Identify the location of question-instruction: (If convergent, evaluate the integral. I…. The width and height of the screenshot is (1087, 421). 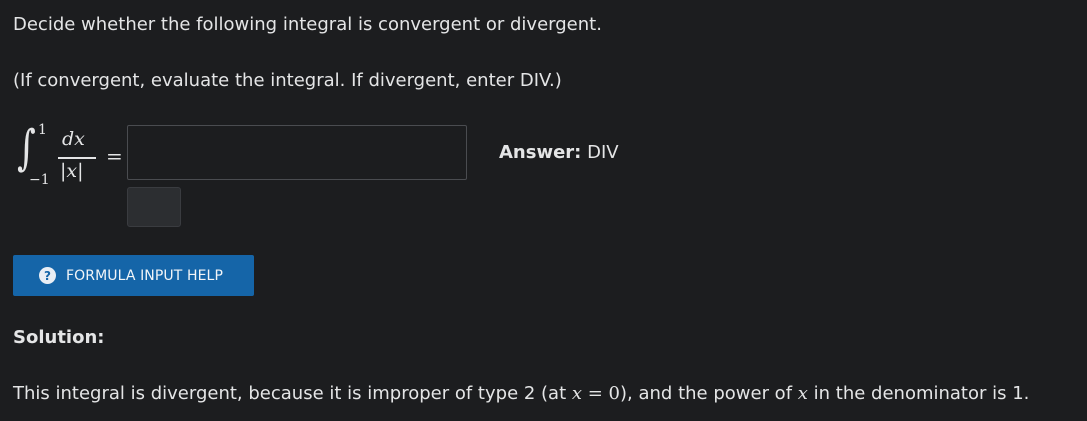
(287, 80).